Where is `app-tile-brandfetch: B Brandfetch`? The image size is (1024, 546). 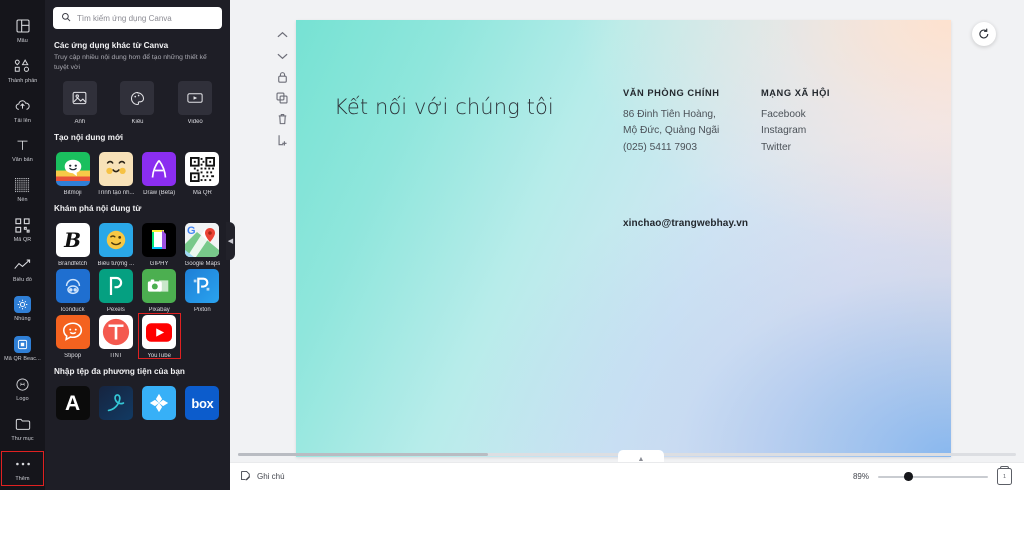
app-tile-brandfetch: B Brandfetch is located at coordinates (72, 244).